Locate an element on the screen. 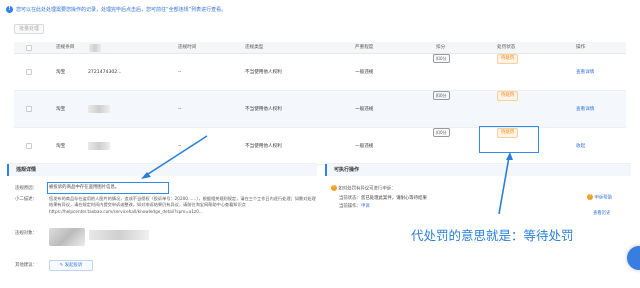 The image size is (640, 288). intro-text: 如对处罚有异议可进行申诉： is located at coordinates (367, 189).